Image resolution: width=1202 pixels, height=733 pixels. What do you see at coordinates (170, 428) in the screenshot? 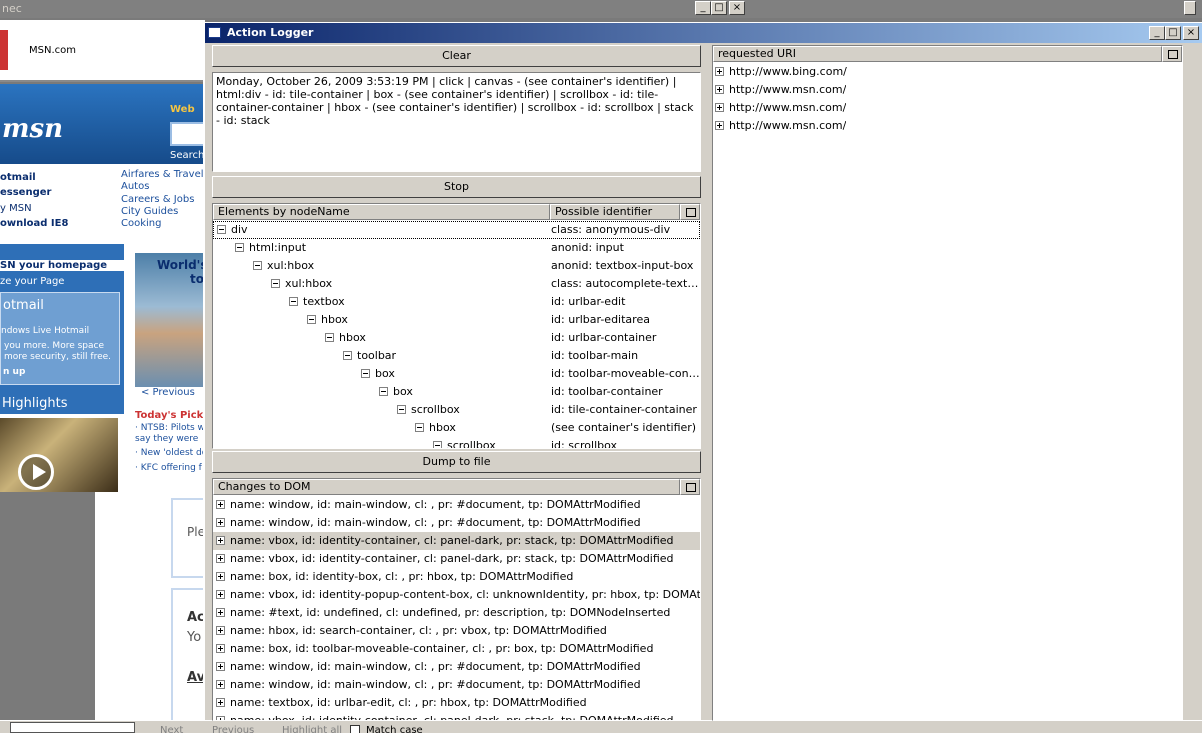
I see `news-link: · NTSB: Pilots w` at bounding box center [170, 428].